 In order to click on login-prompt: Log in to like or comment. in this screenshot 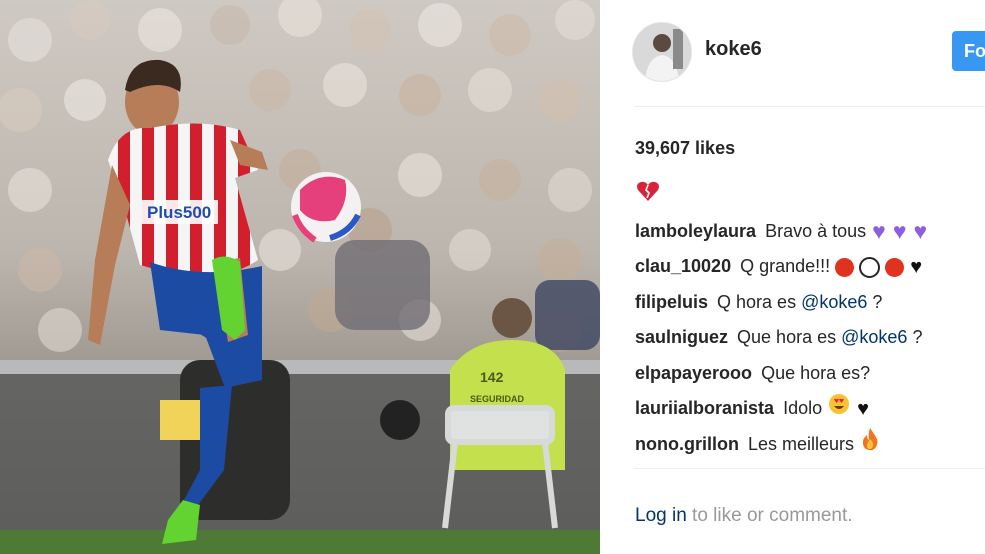, I will do `click(744, 516)`.